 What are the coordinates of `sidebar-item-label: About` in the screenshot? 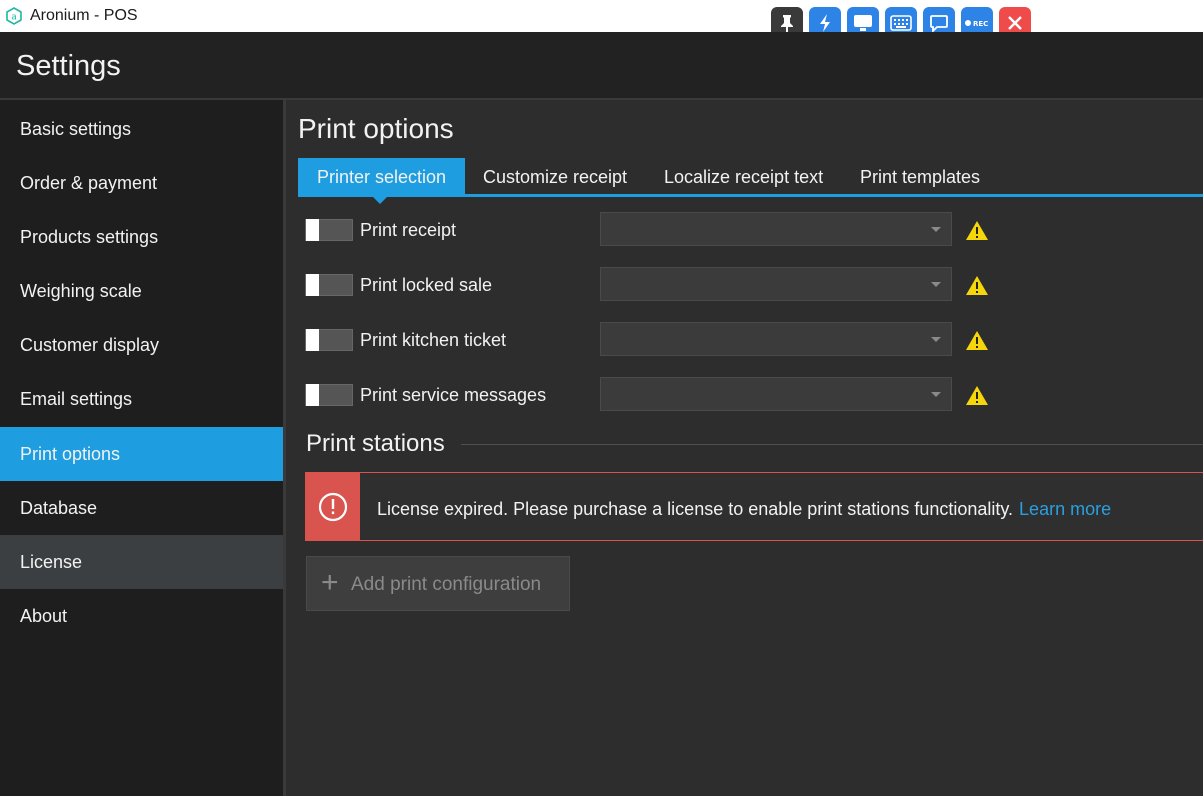 It's located at (44, 616).